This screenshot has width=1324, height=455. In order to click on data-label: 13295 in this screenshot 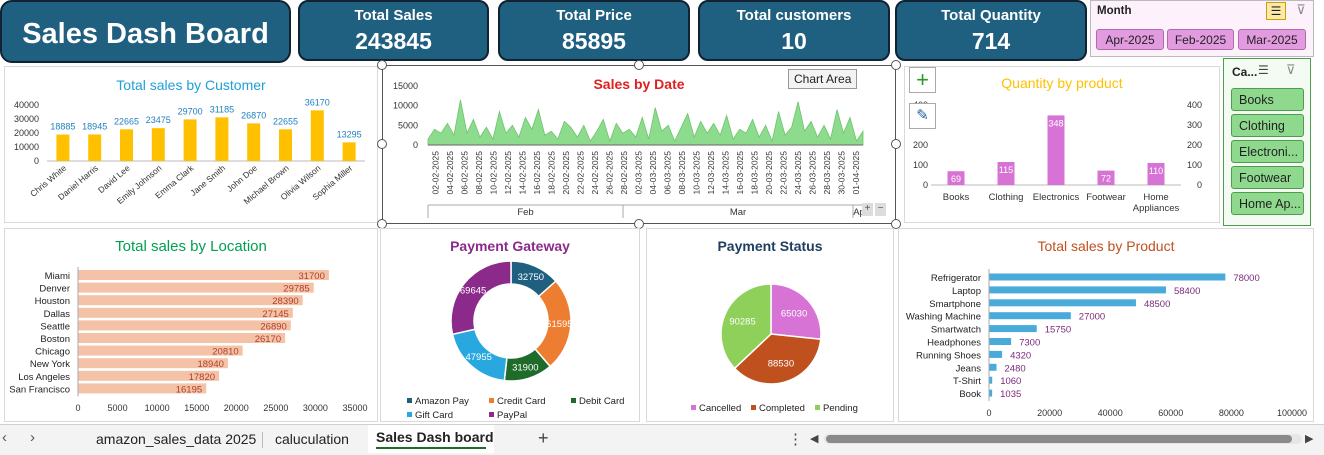, I will do `click(349, 134)`.